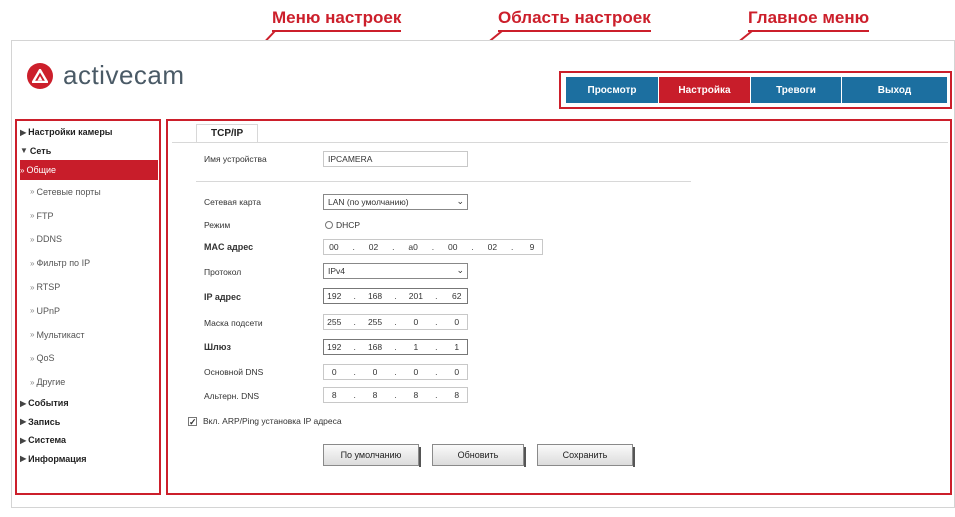  Describe the element at coordinates (574, 20) in the screenshot. I see `callout-settings-area: Область настроек` at that location.